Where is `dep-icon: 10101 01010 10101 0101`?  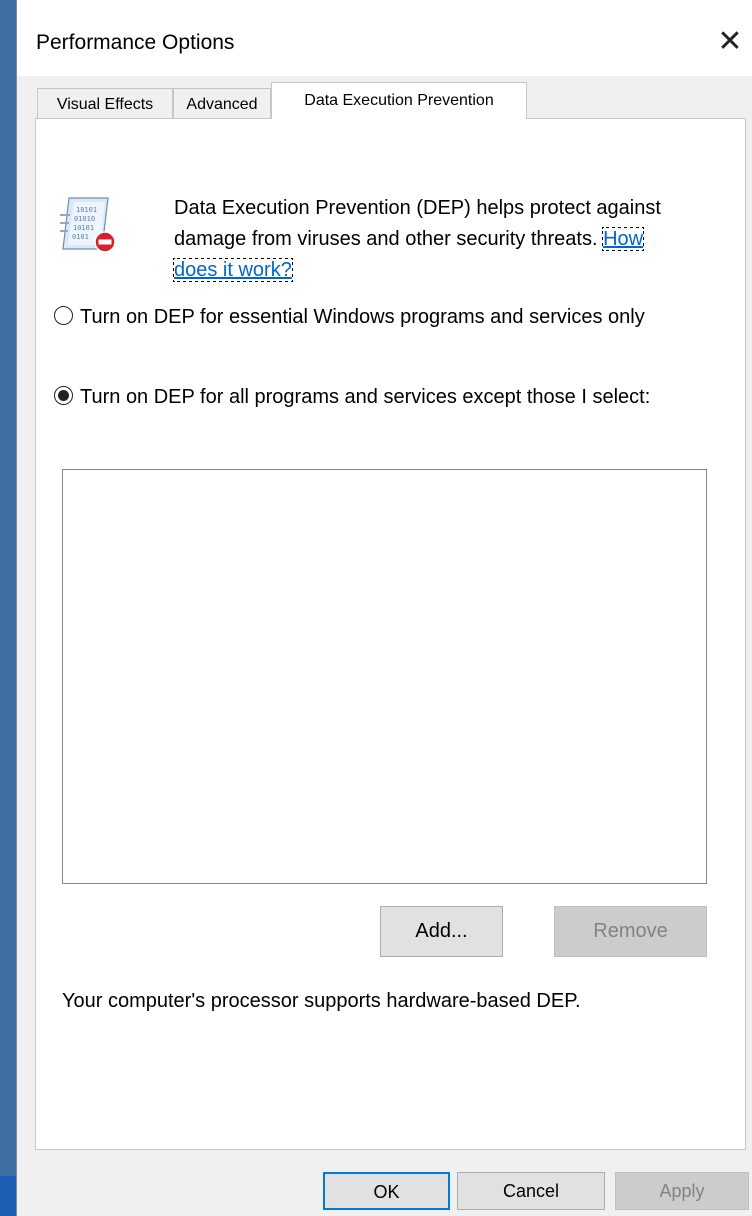
dep-icon: 10101 01010 10101 0101 is located at coordinates (88, 225).